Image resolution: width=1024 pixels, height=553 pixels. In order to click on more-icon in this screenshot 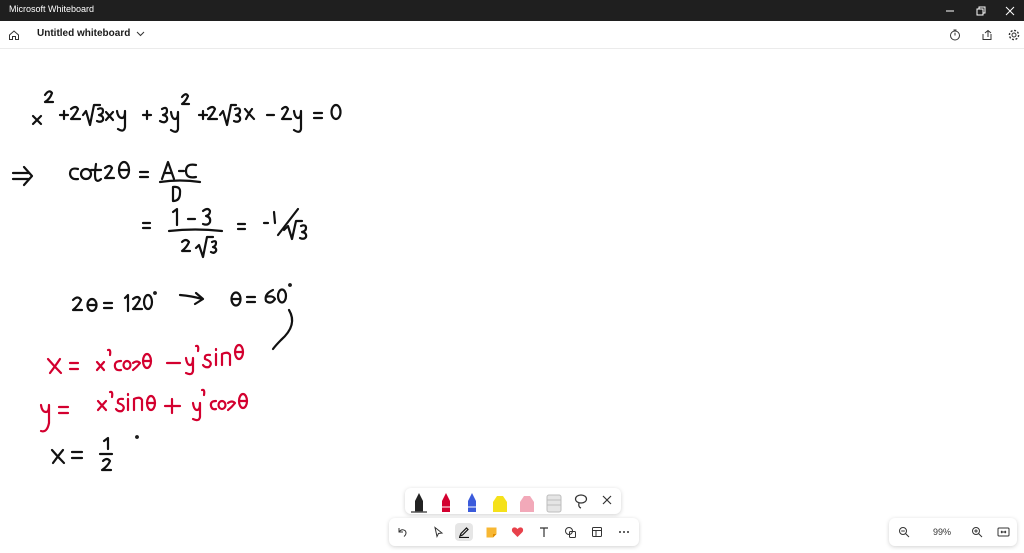, I will do `click(624, 532)`.